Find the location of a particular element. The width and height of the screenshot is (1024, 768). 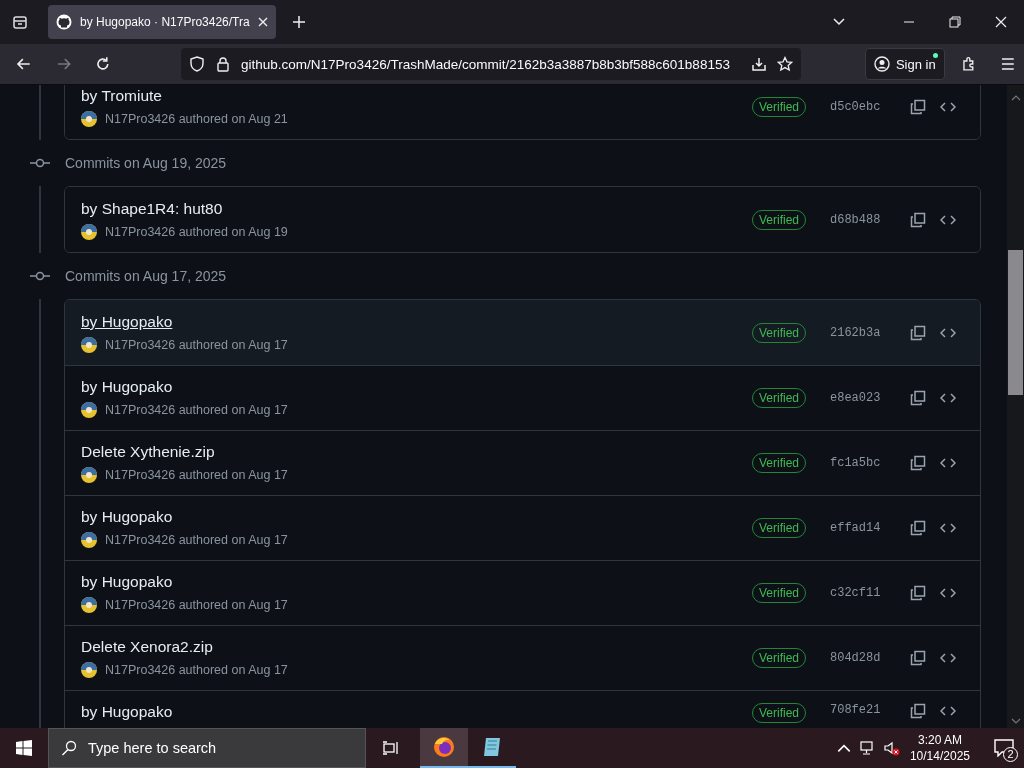

commit-sha-link: 708fe21 is located at coordinates (856, 710).